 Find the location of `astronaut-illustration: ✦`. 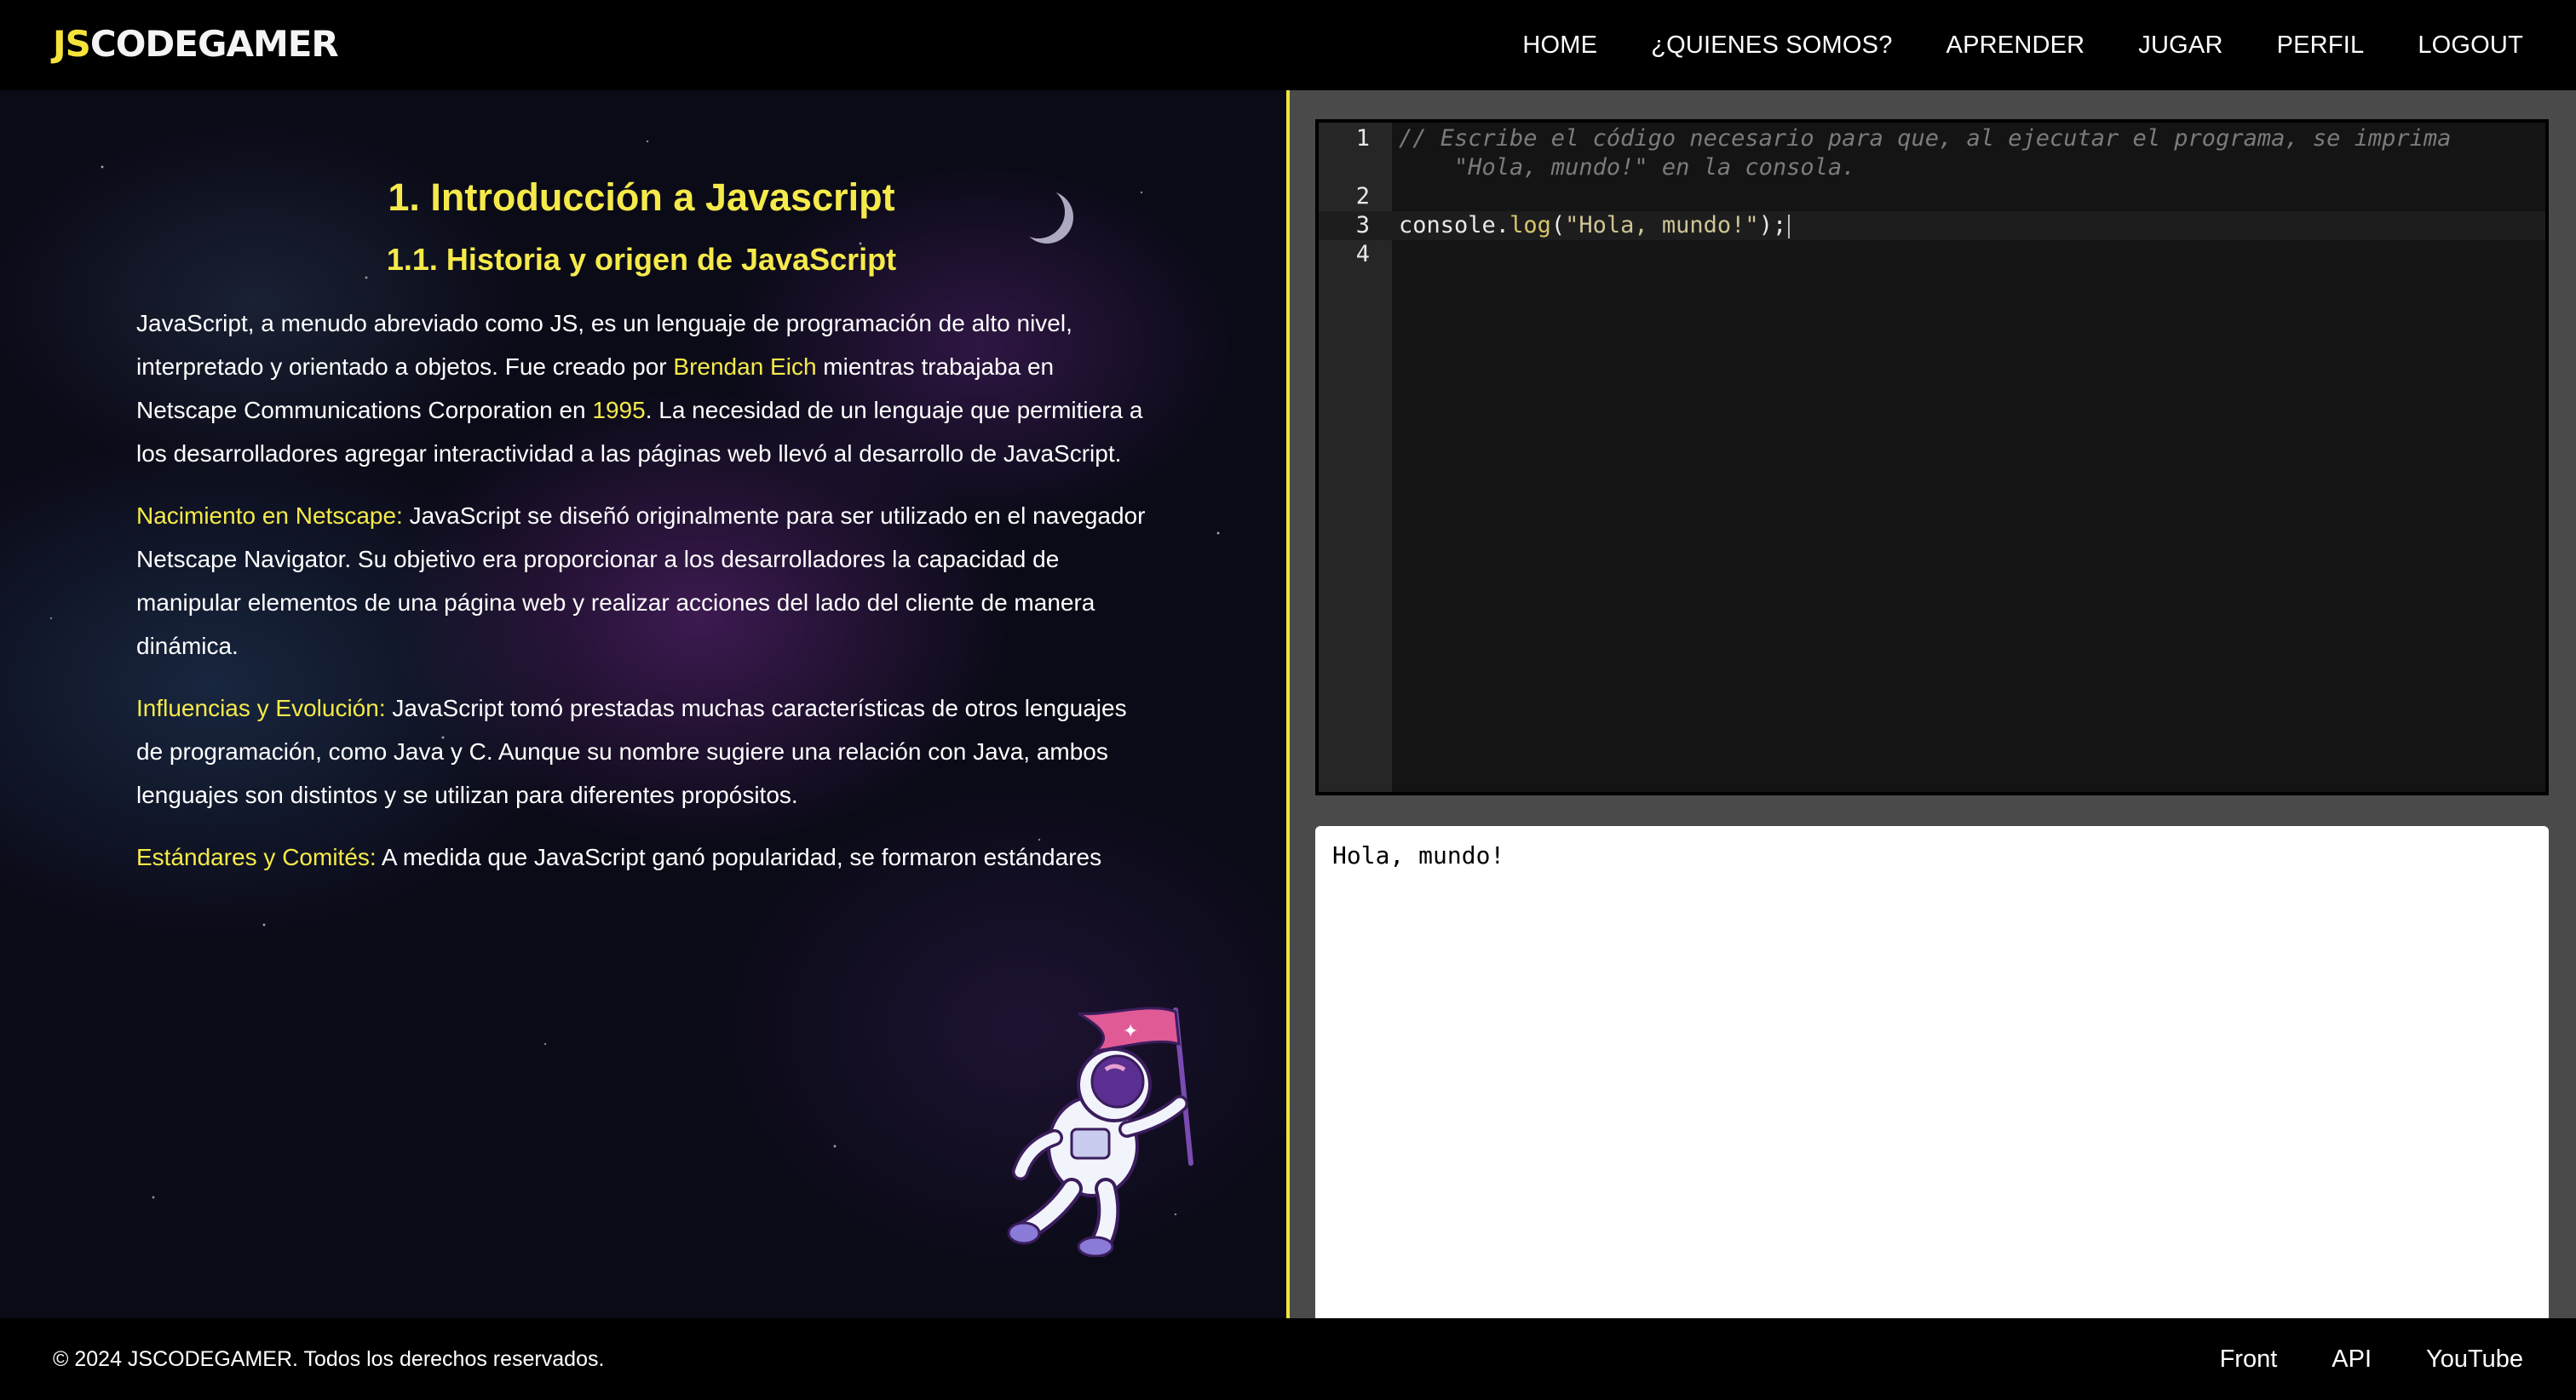

astronaut-illustration: ✦ is located at coordinates (1100, 1132).